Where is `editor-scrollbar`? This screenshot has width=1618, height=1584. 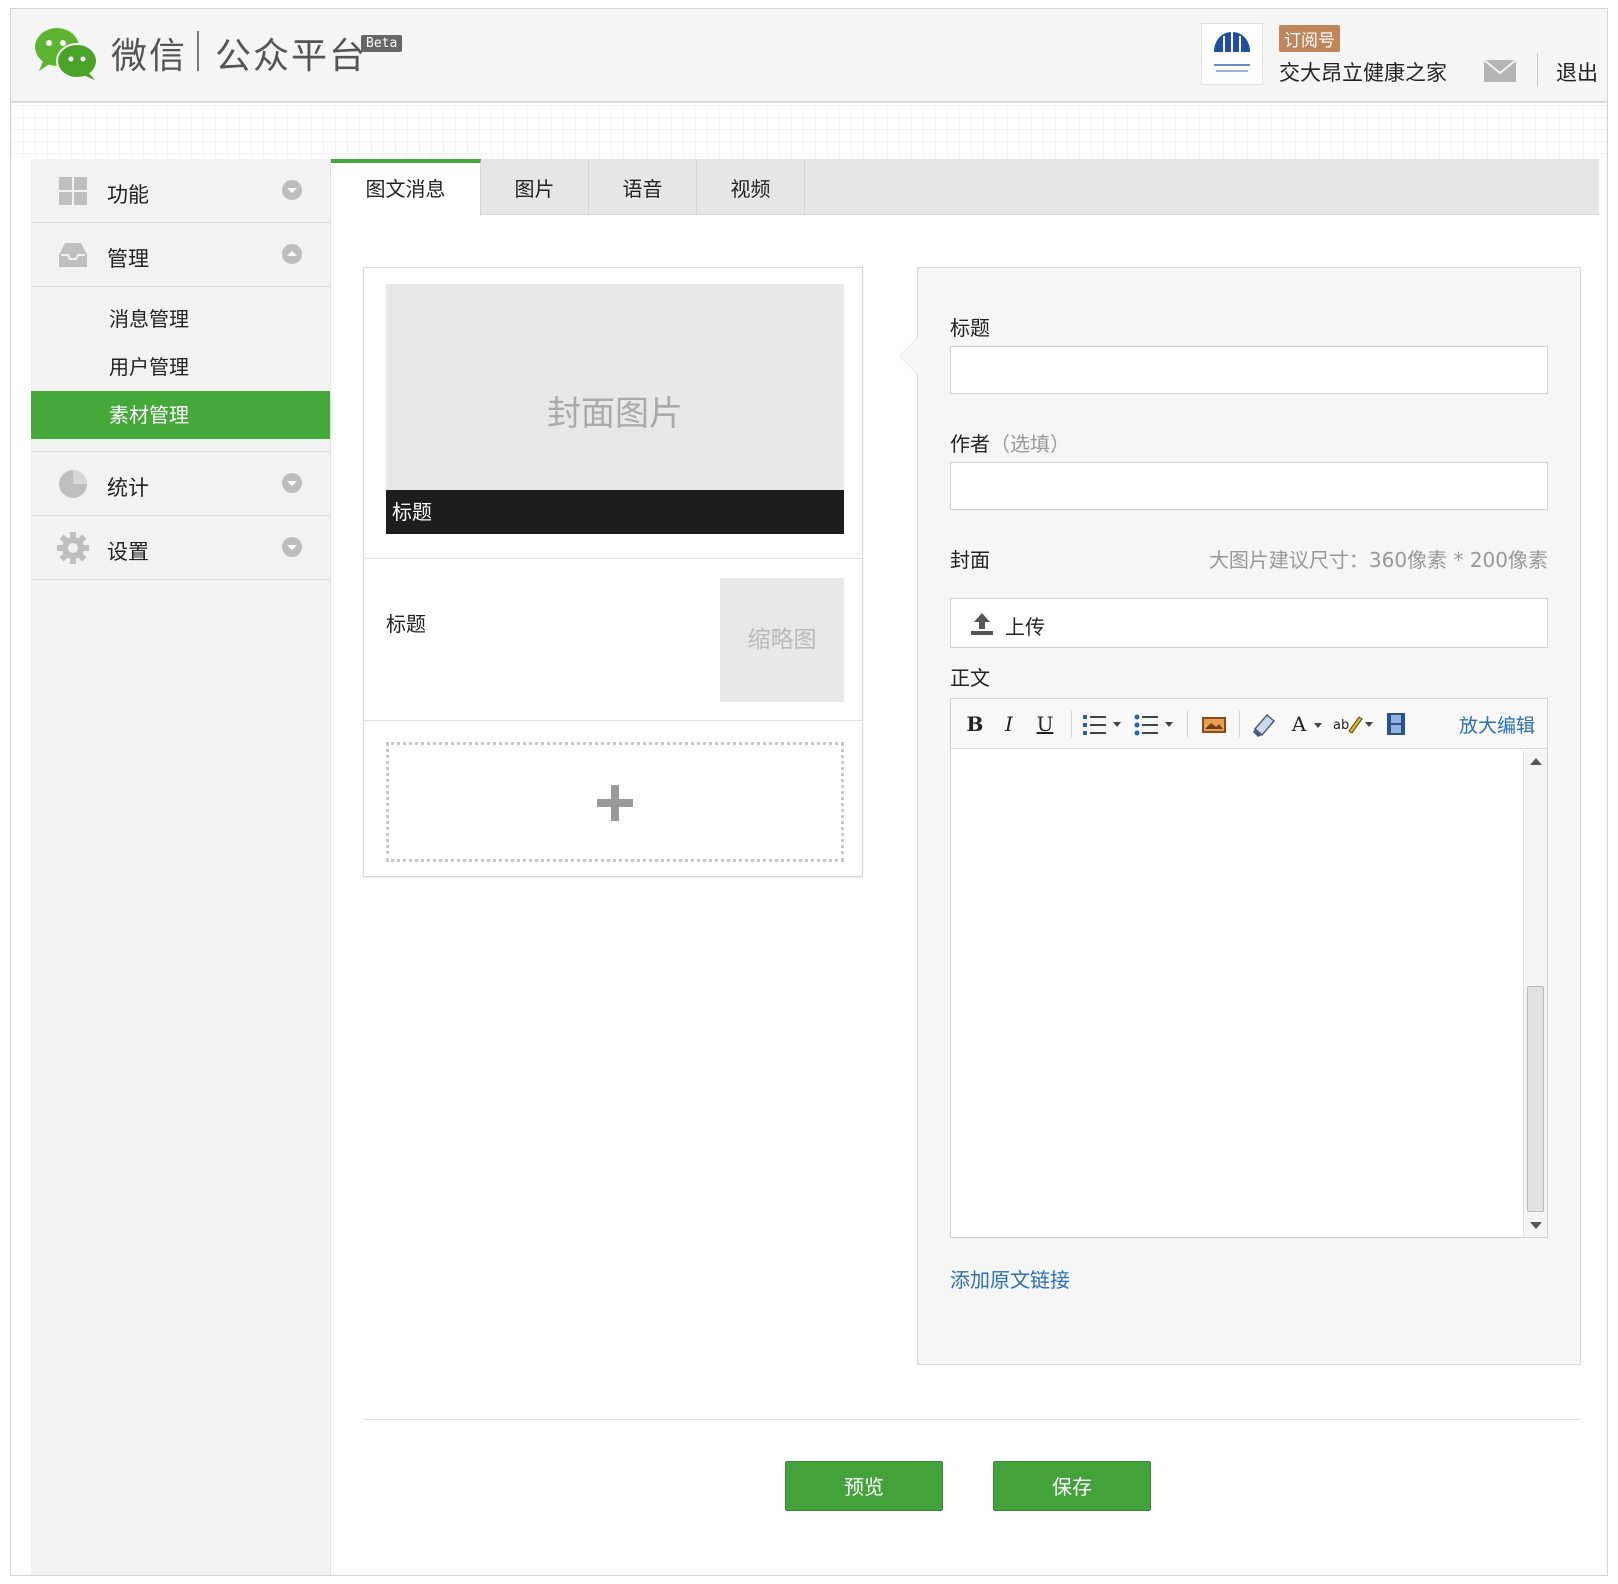
editor-scrollbar is located at coordinates (1535, 993).